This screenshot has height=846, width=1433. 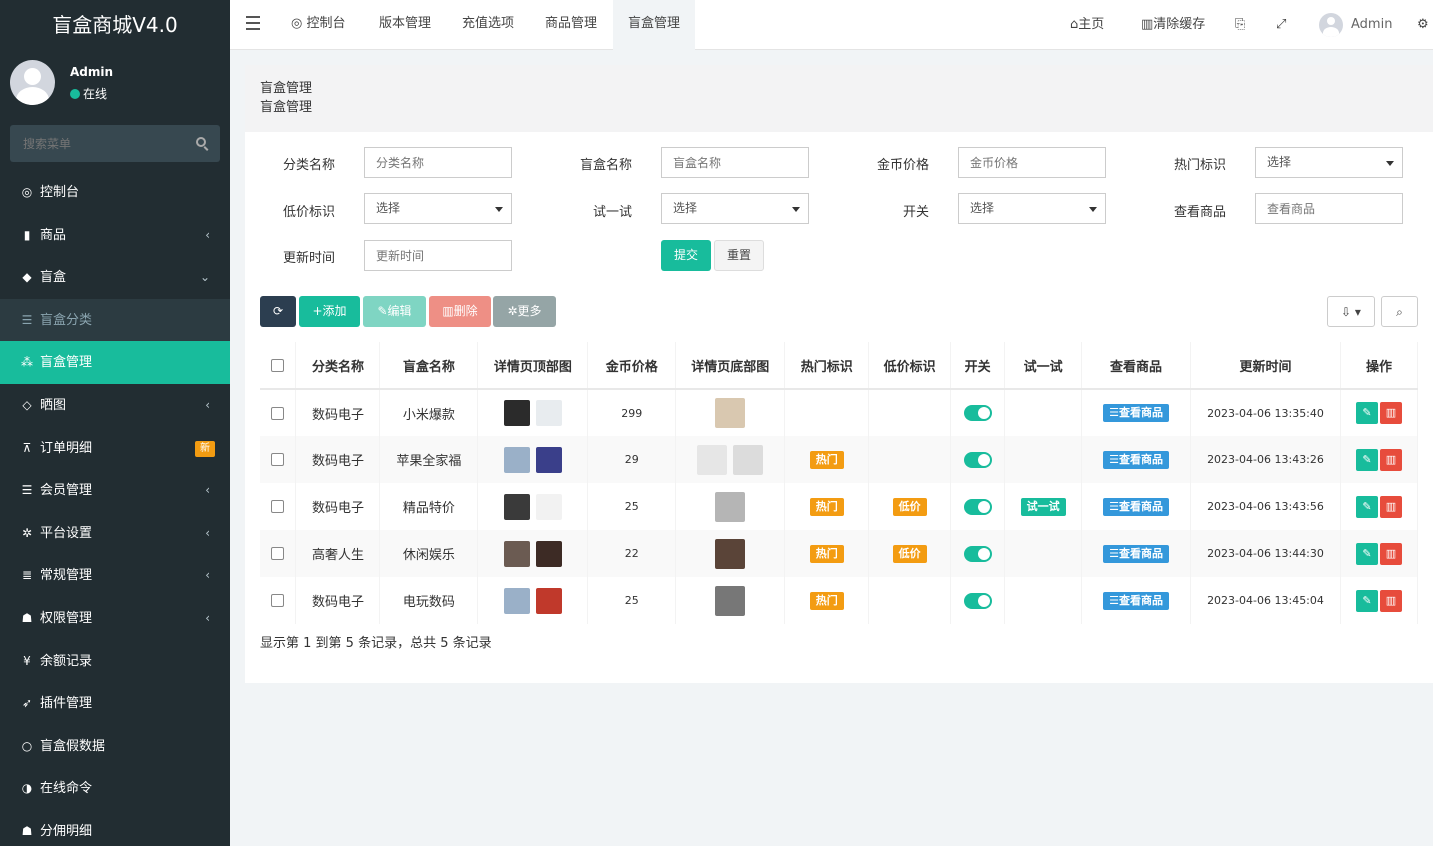 What do you see at coordinates (438, 255) in the screenshot?
I see `filter-updated-input` at bounding box center [438, 255].